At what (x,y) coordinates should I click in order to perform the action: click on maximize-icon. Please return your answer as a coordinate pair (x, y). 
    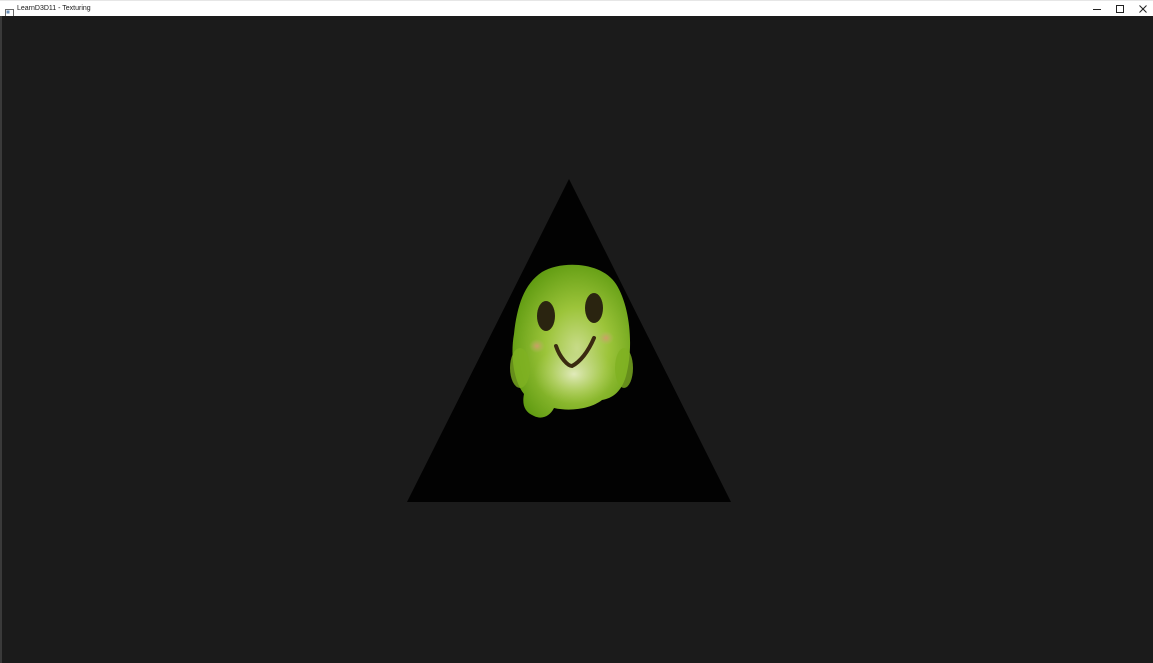
    Looking at the image, I should click on (1119, 9).